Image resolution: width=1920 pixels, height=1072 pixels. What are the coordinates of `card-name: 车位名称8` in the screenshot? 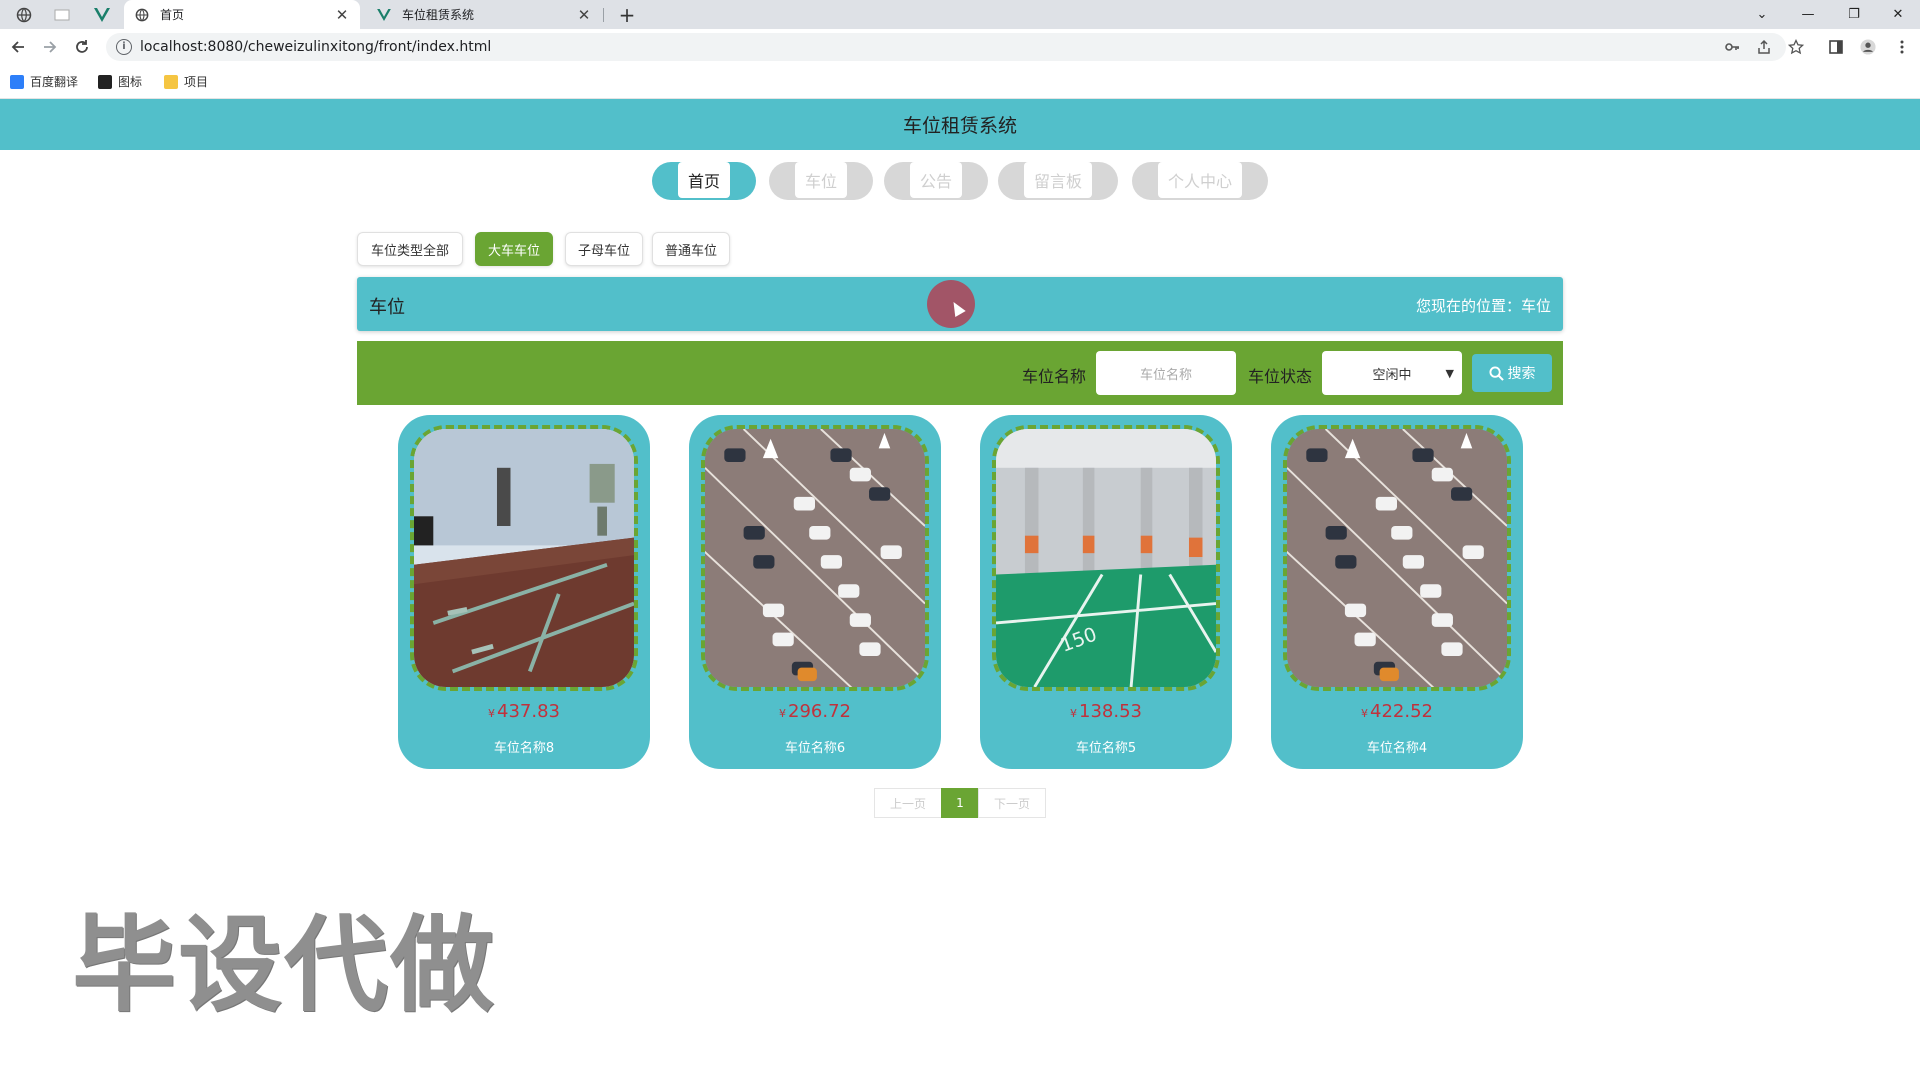 It's located at (524, 746).